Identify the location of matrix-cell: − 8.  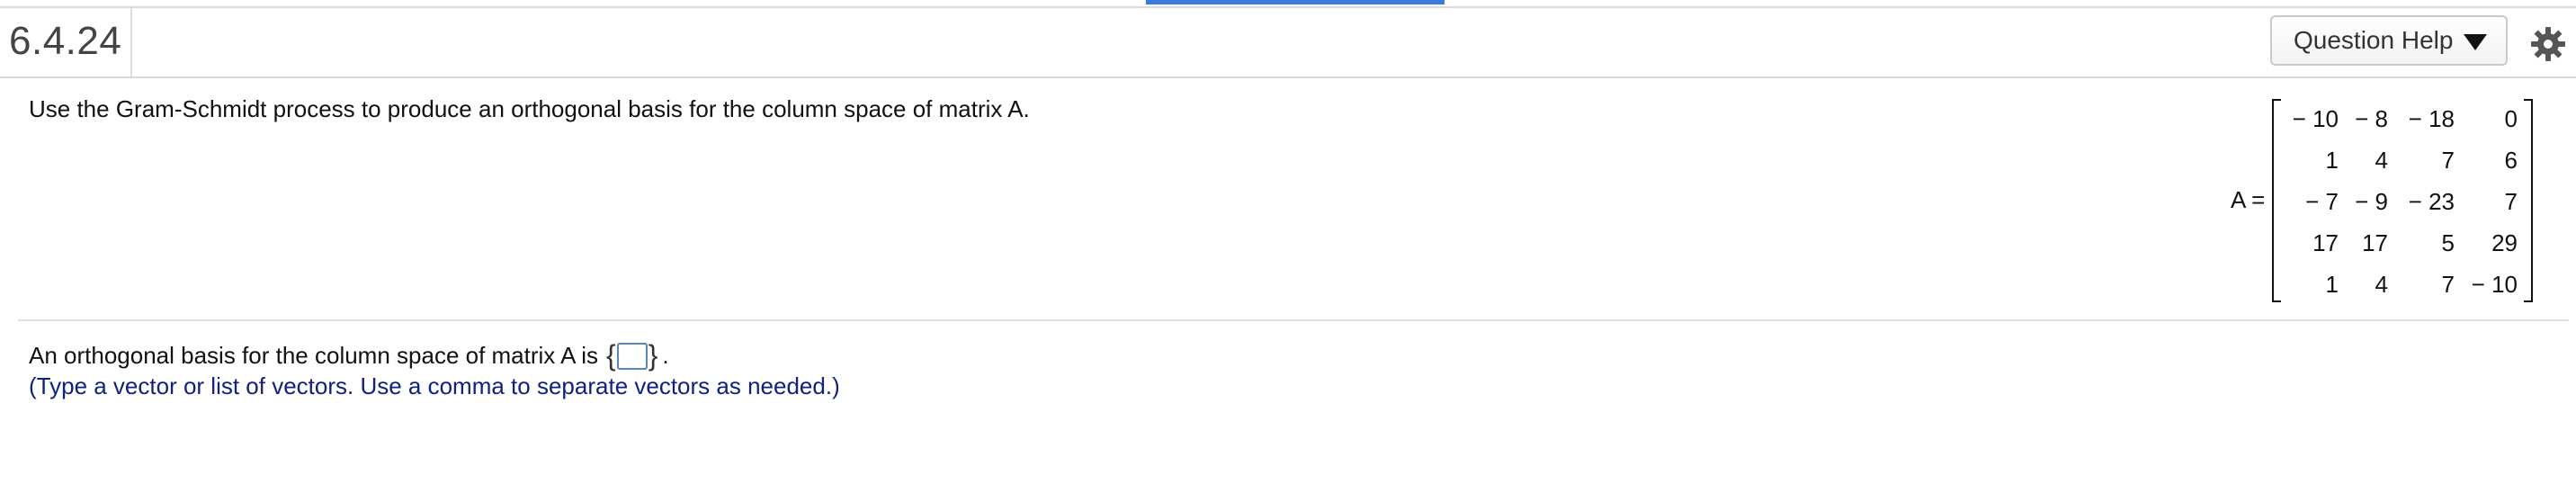
(2371, 118).